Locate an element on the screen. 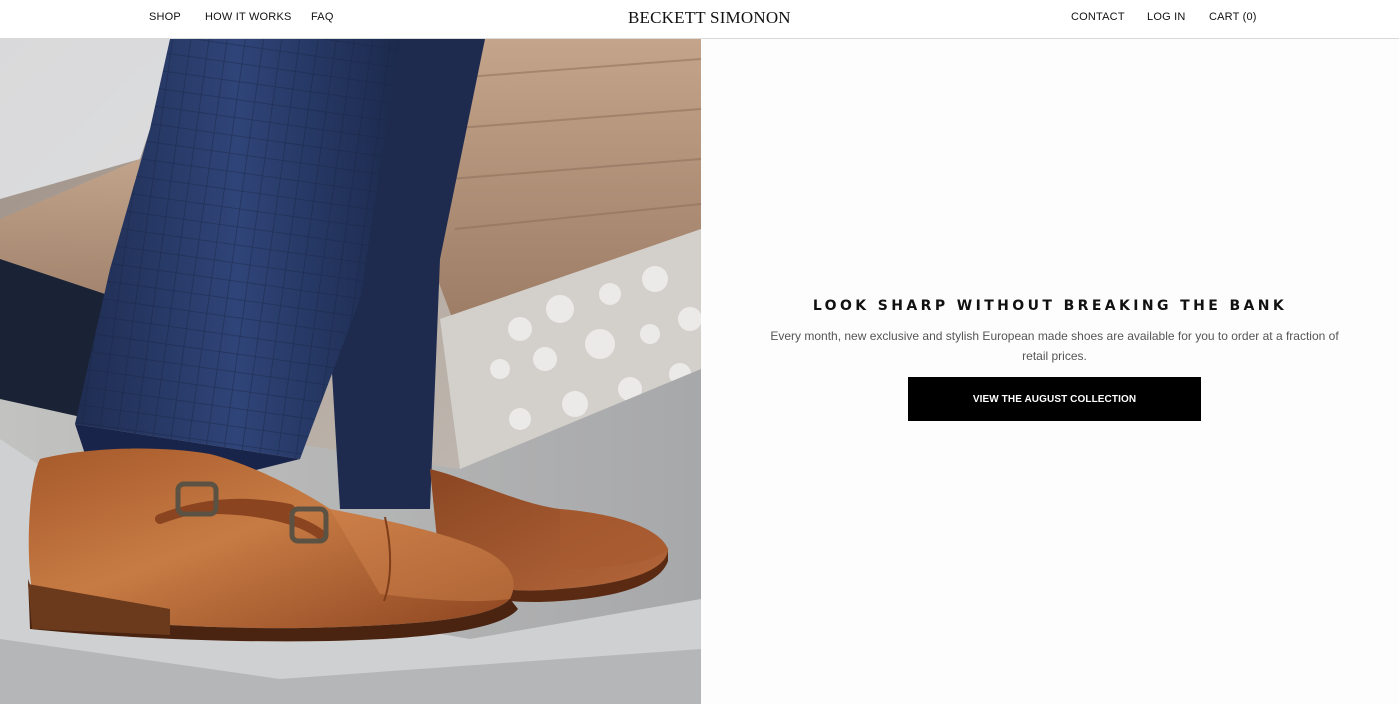  hero-headline: LOOK SHARP WITHOUT BREAKING THE BANK is located at coordinates (1050, 306).